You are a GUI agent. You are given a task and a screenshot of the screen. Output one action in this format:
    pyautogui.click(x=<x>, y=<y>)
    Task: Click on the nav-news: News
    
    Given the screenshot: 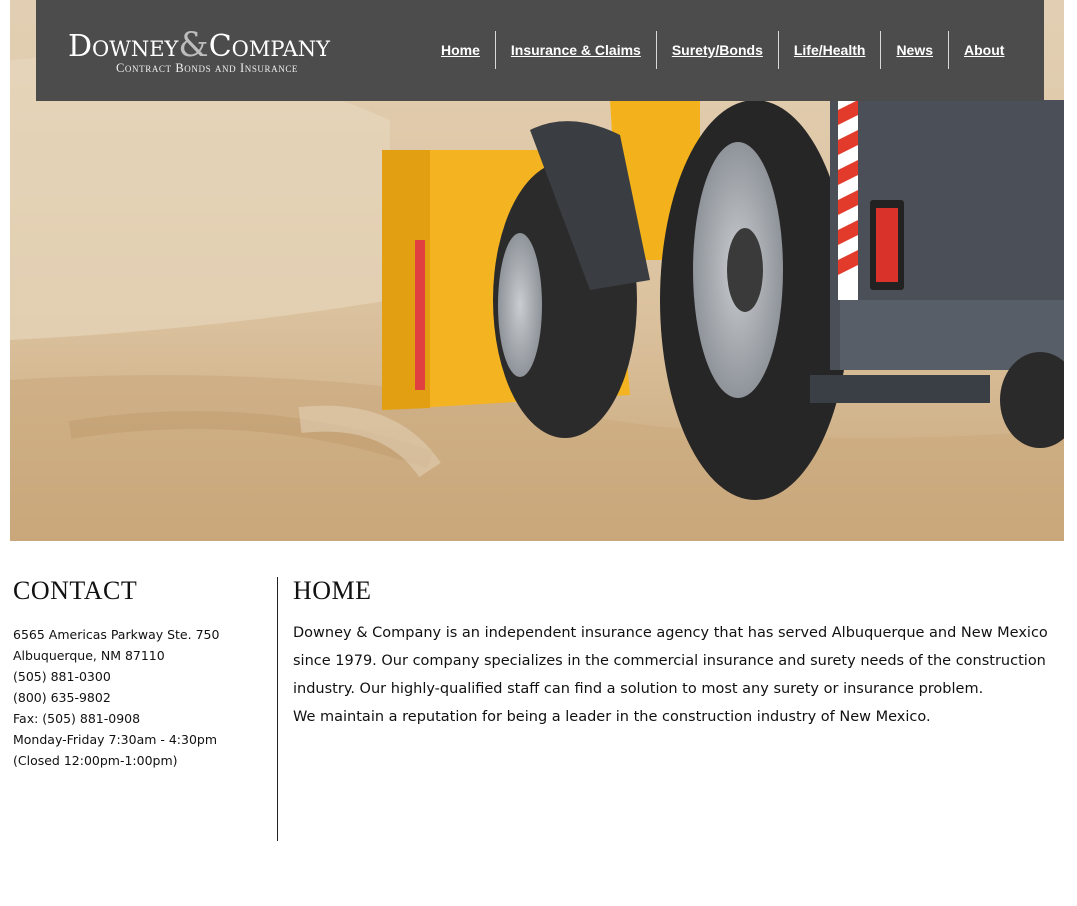 What is the action you would take?
    pyautogui.click(x=914, y=50)
    